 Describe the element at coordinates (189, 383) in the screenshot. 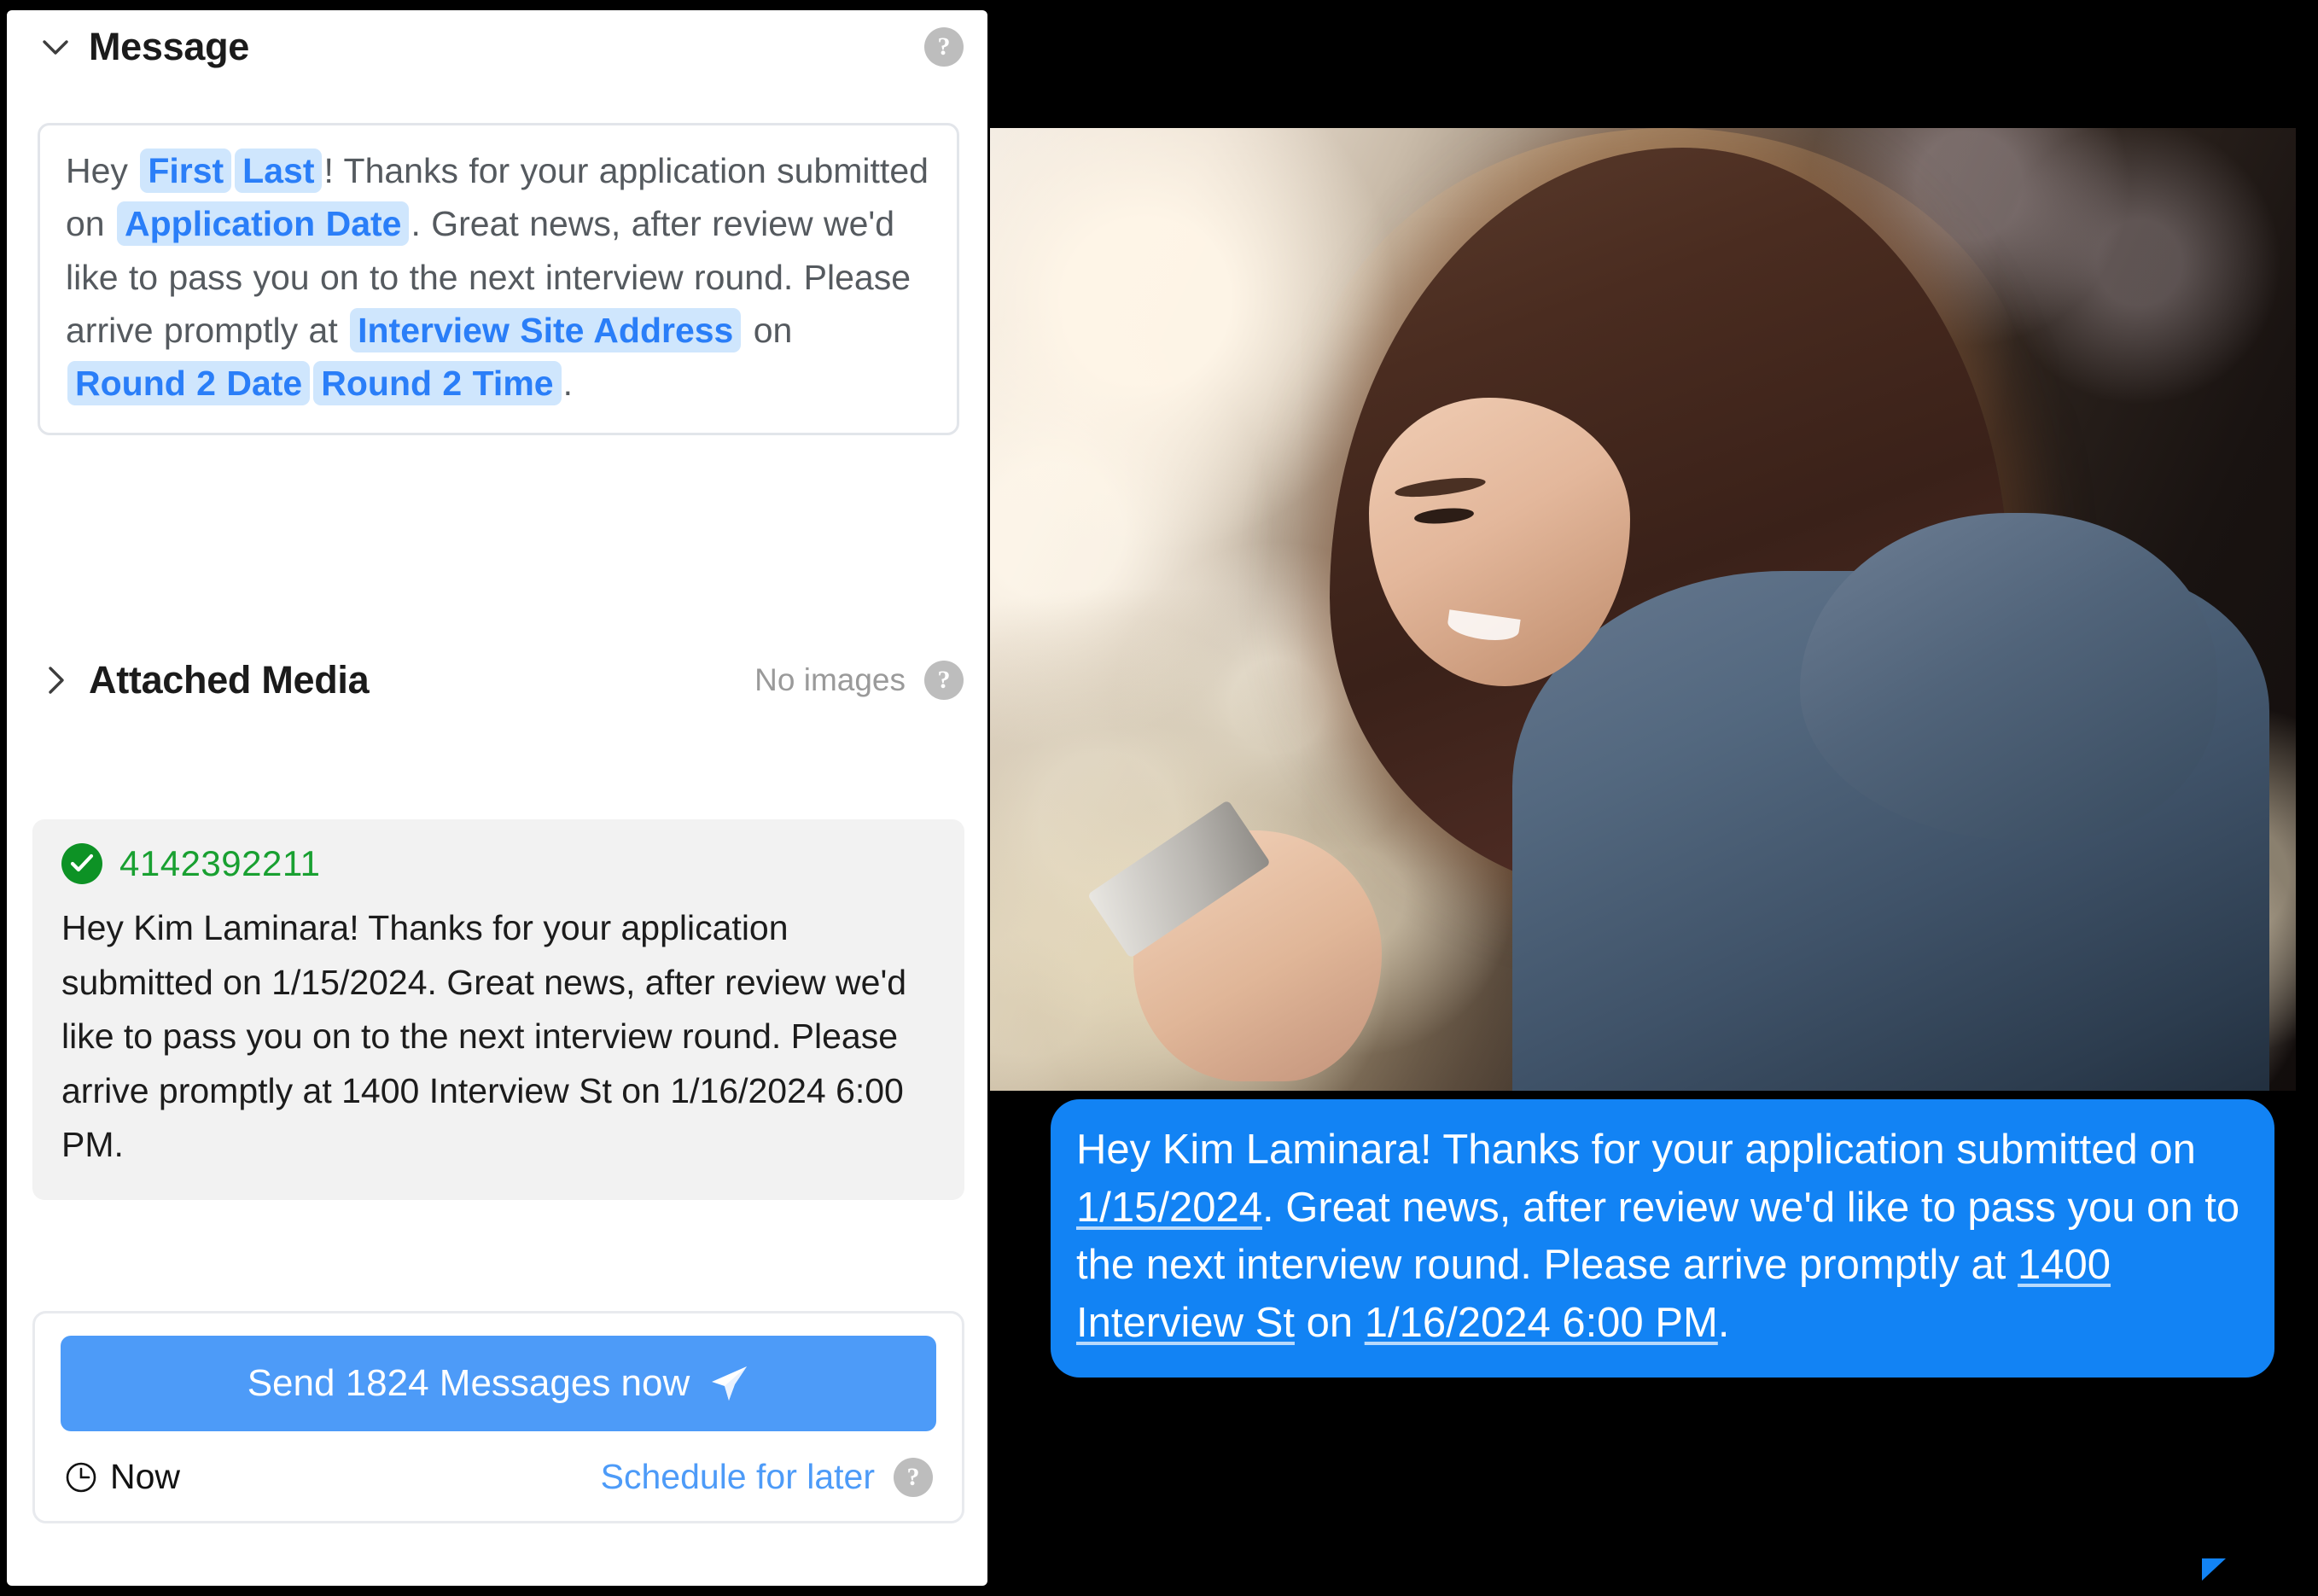

I see `merge-field-chip: Round 2 Date` at that location.